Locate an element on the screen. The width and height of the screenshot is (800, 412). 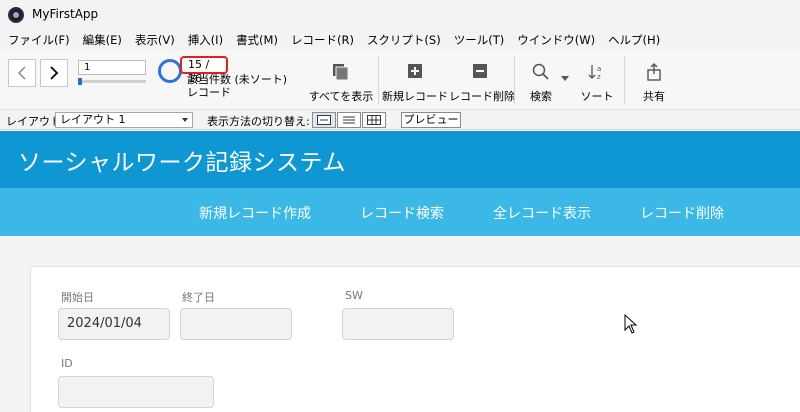
svg-text: a is located at coordinates (599, 69).